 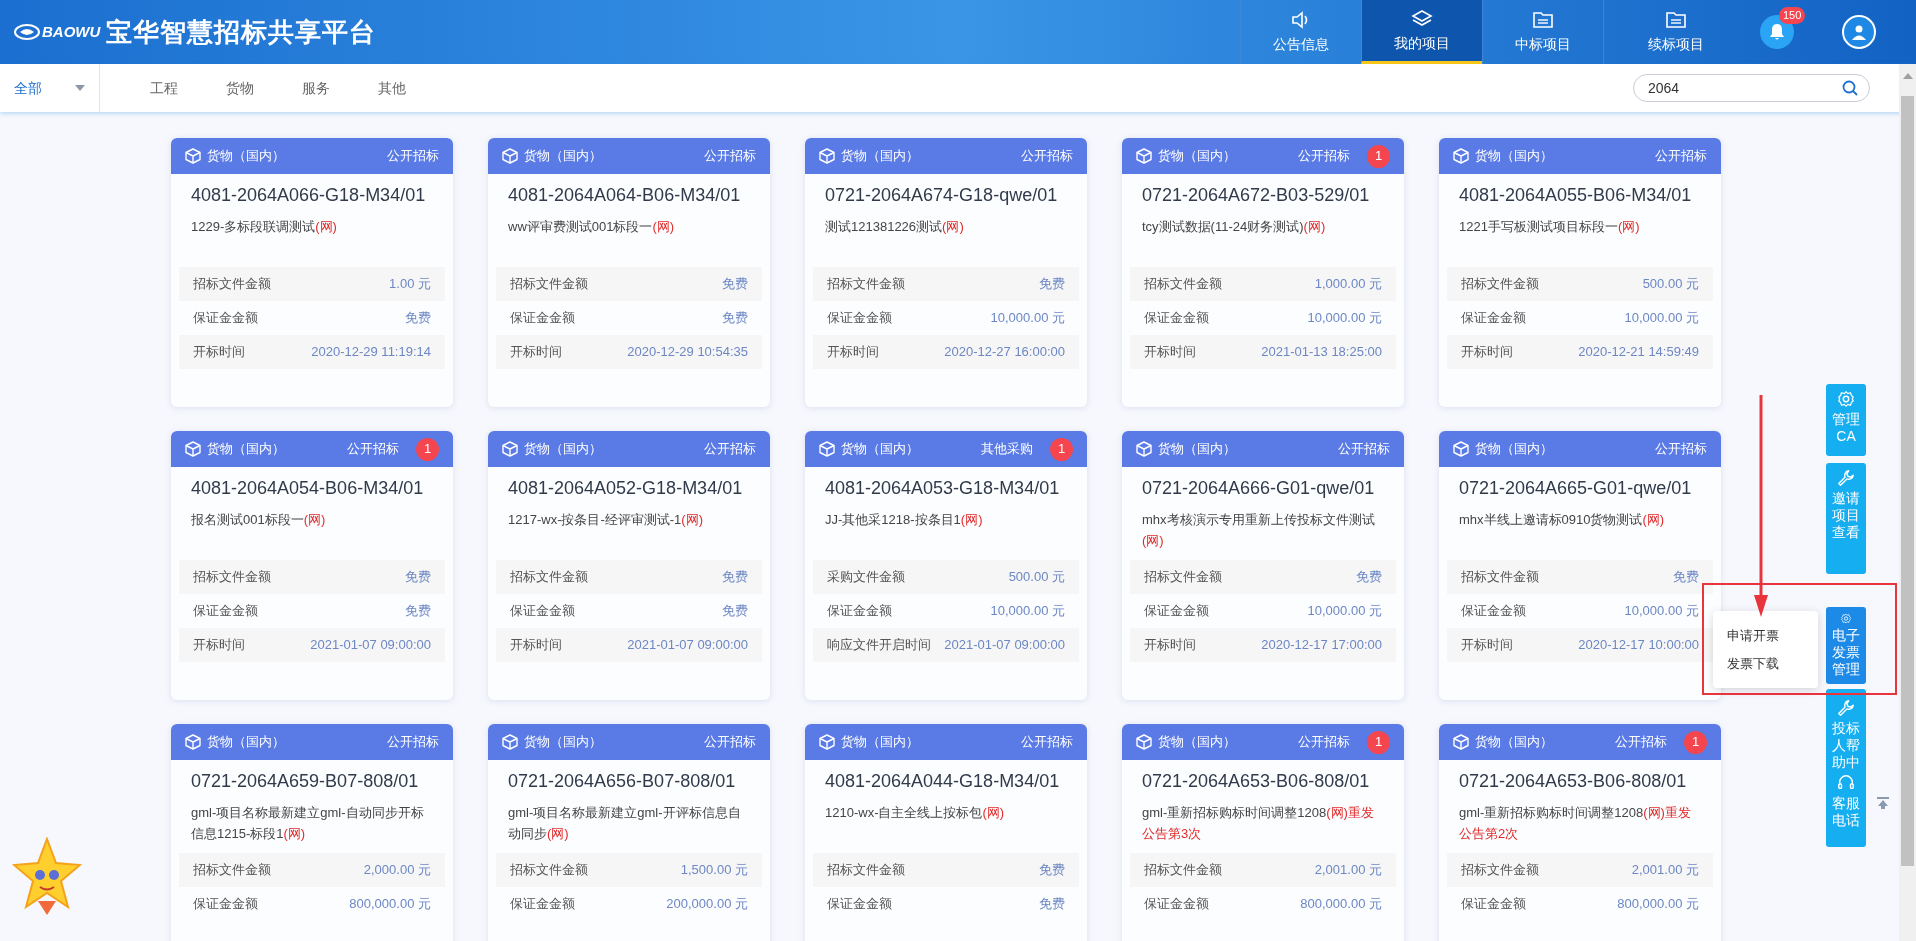 I want to click on scrollbar-thumb, so click(x=1907, y=481).